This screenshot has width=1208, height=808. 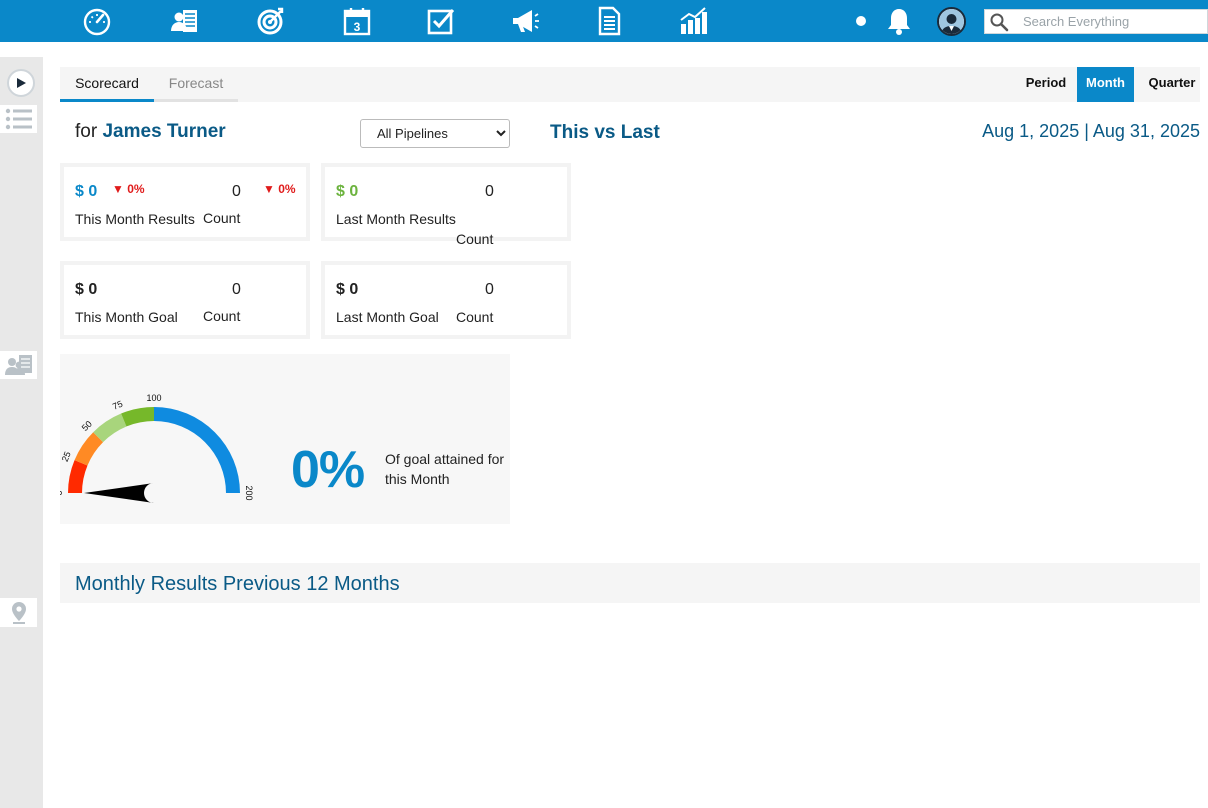 What do you see at coordinates (119, 493) in the screenshot?
I see `gauge-needle` at bounding box center [119, 493].